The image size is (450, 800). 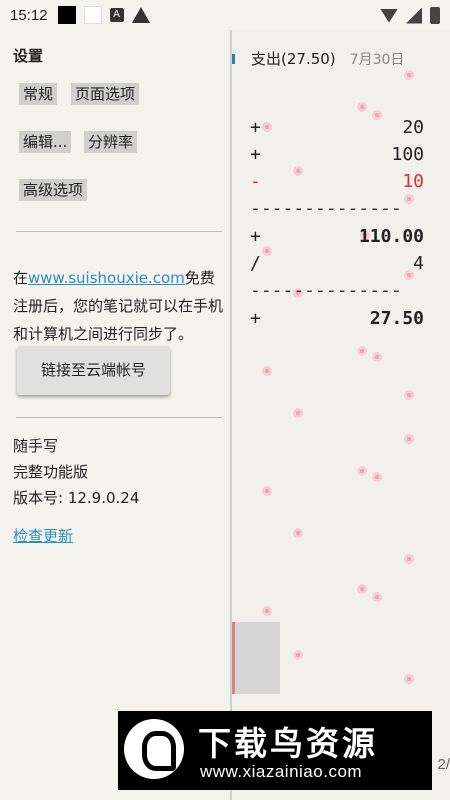 I want to click on link-cloud-account-button: 链接至云端帐号, so click(x=93, y=370).